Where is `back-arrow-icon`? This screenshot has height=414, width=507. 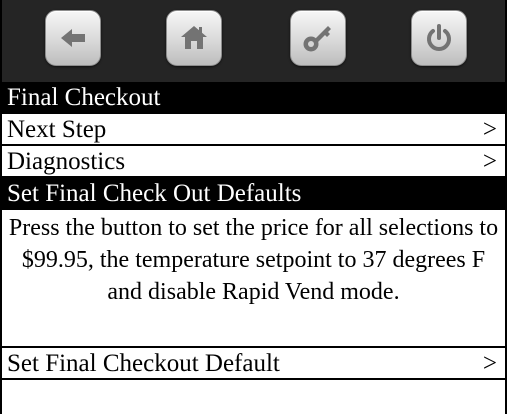
back-arrow-icon is located at coordinates (73, 38).